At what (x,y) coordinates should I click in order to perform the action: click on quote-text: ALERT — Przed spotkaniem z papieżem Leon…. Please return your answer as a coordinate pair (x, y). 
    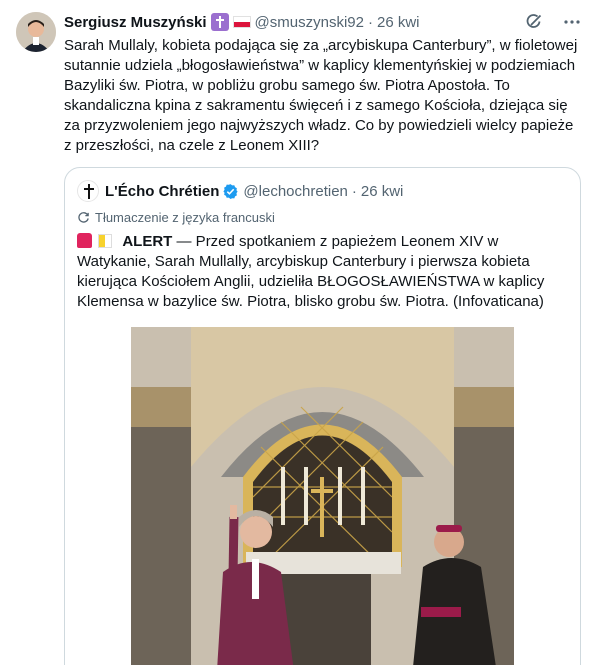
    Looking at the image, I should click on (324, 272).